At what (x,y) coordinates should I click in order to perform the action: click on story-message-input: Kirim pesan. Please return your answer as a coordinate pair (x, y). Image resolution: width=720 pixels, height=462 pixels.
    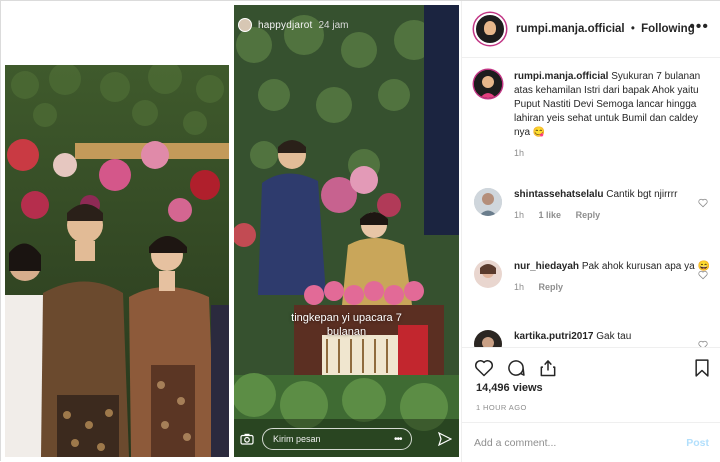
    Looking at the image, I should click on (337, 439).